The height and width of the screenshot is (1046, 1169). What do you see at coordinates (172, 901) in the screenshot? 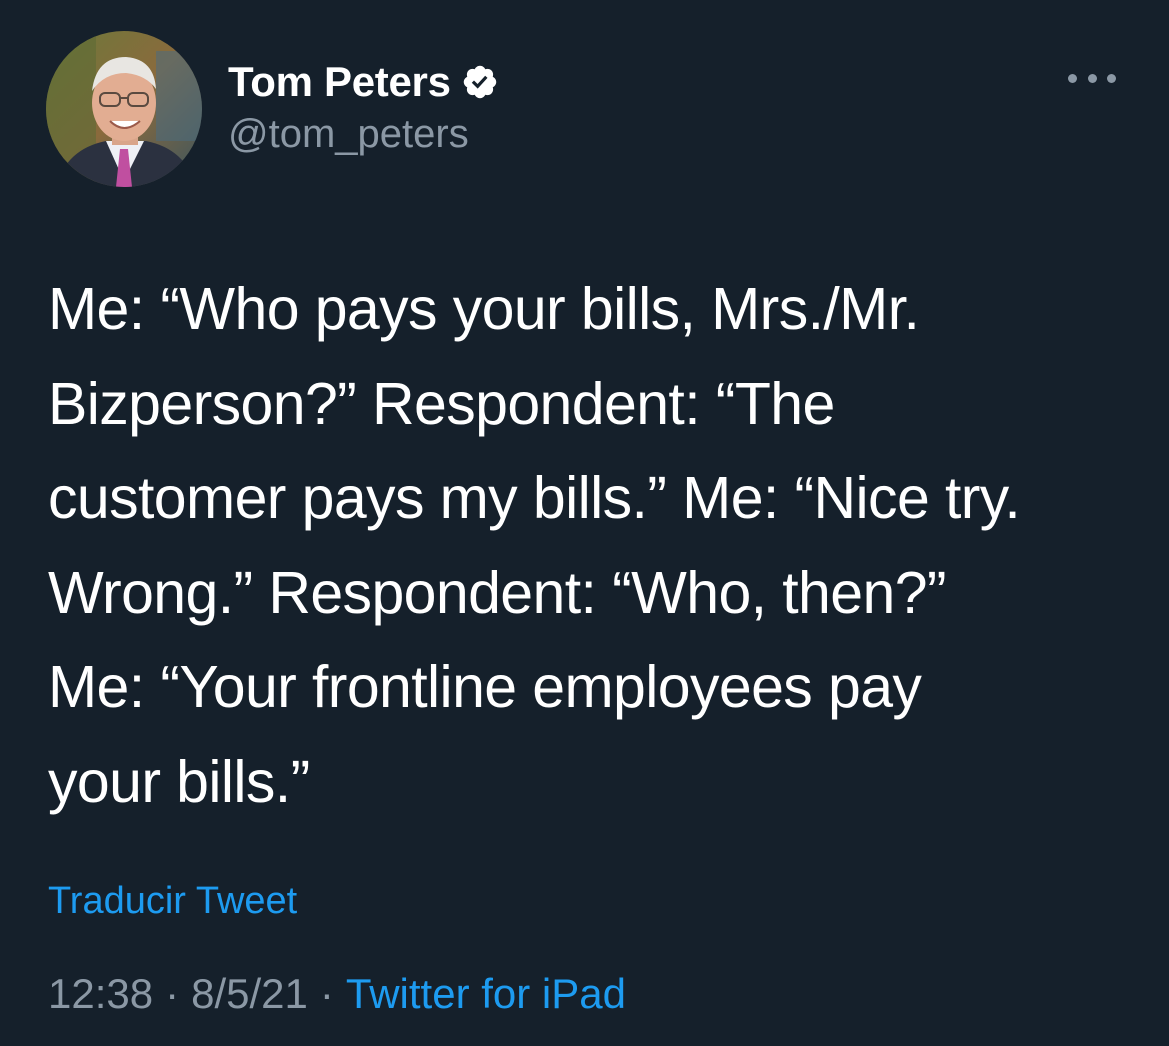
I see `translate-tweet-link: Traducir Tweet` at bounding box center [172, 901].